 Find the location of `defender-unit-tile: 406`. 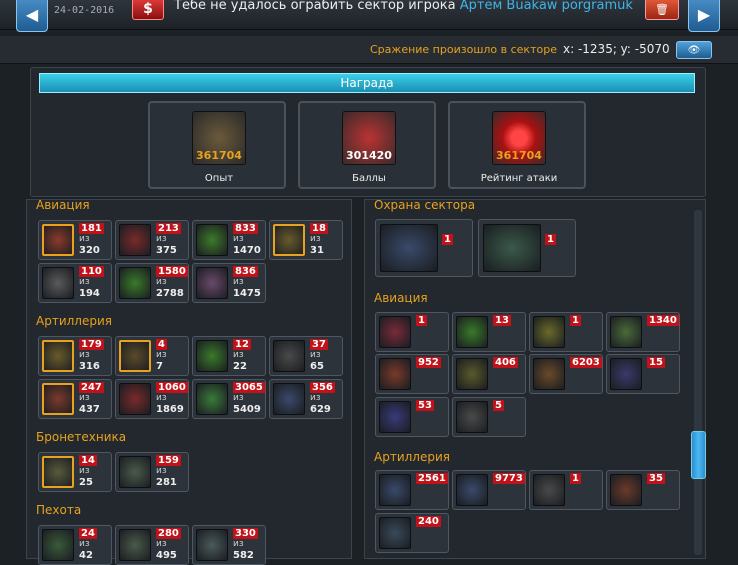

defender-unit-tile: 406 is located at coordinates (489, 374).